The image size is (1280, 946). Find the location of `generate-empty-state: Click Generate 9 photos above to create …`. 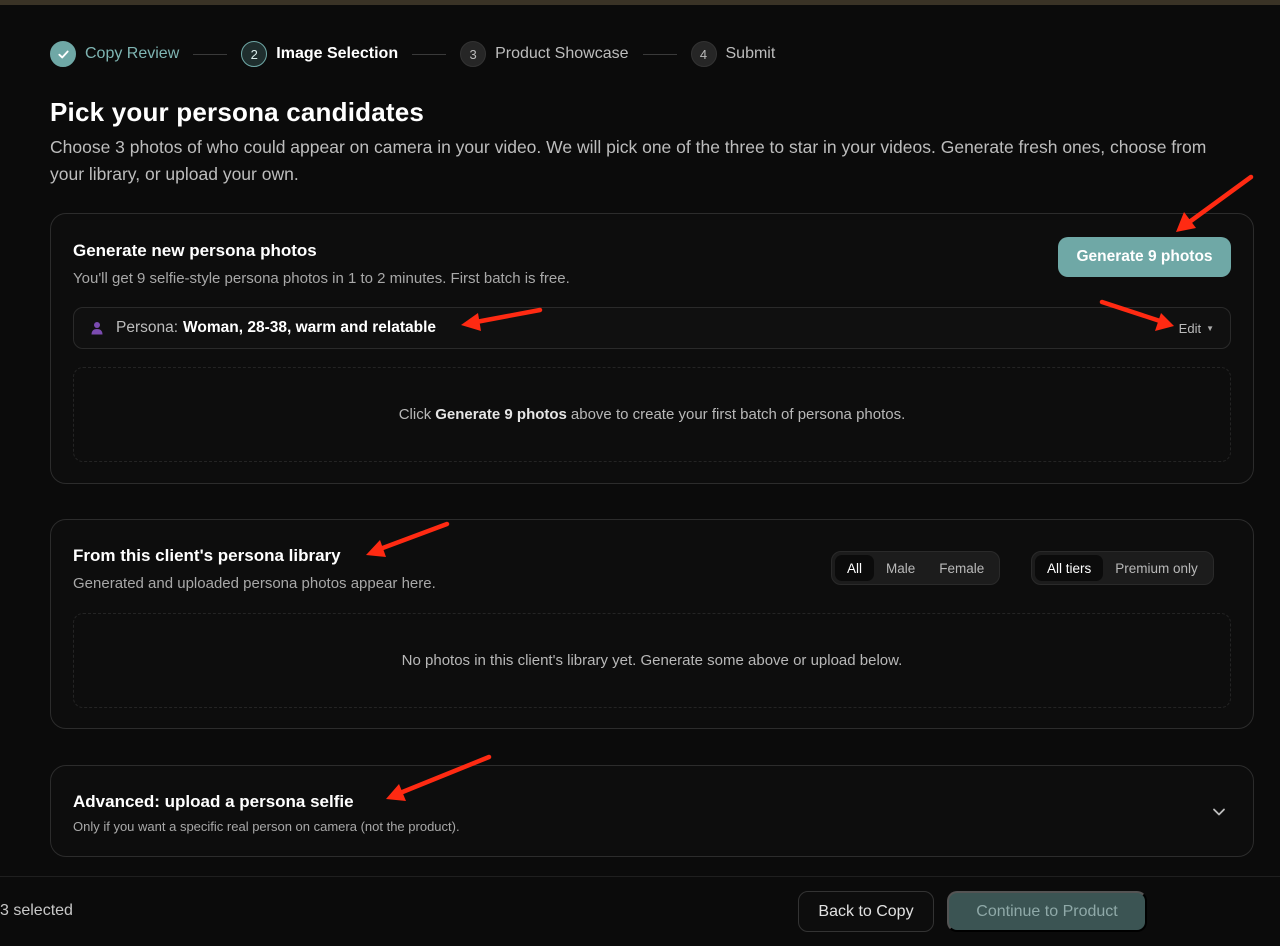

generate-empty-state: Click Generate 9 photos above to create … is located at coordinates (652, 414).